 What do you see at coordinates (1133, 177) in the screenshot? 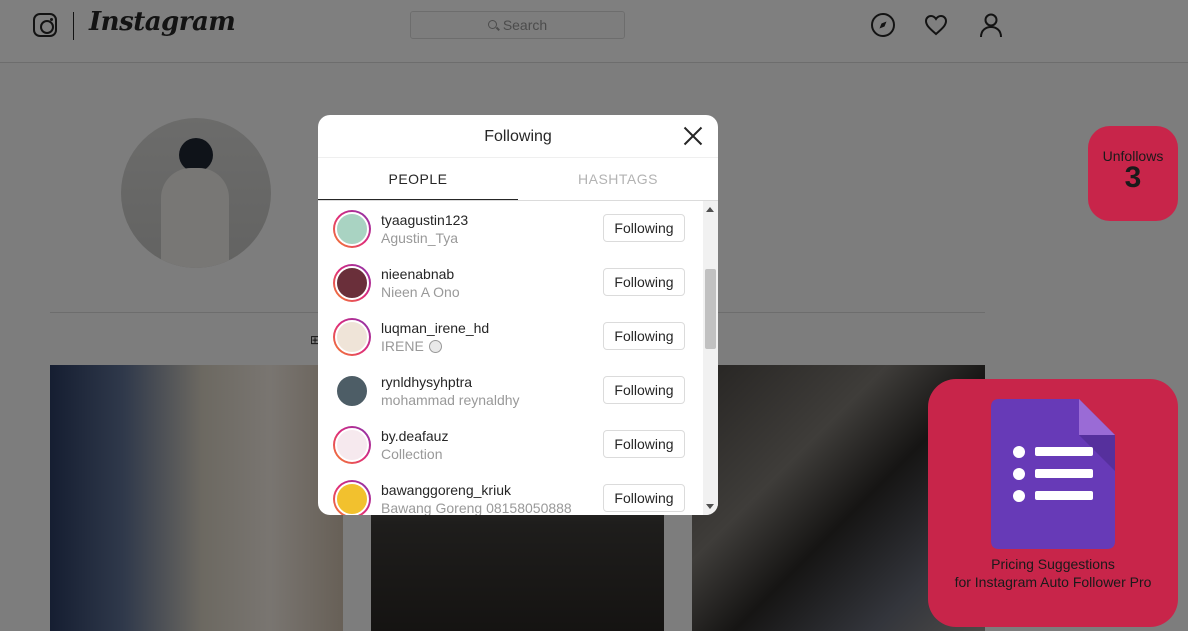
I see `unfollows-count: 3` at bounding box center [1133, 177].